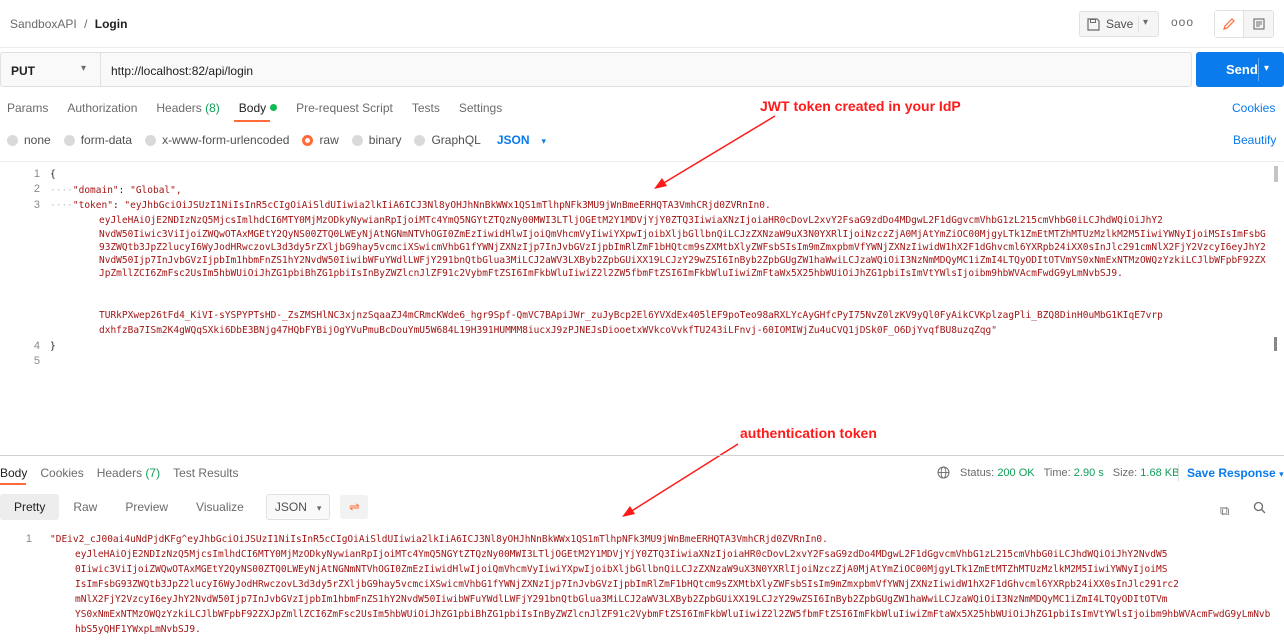 The image size is (1284, 640). I want to click on view-pretty: Pretty, so click(30, 507).